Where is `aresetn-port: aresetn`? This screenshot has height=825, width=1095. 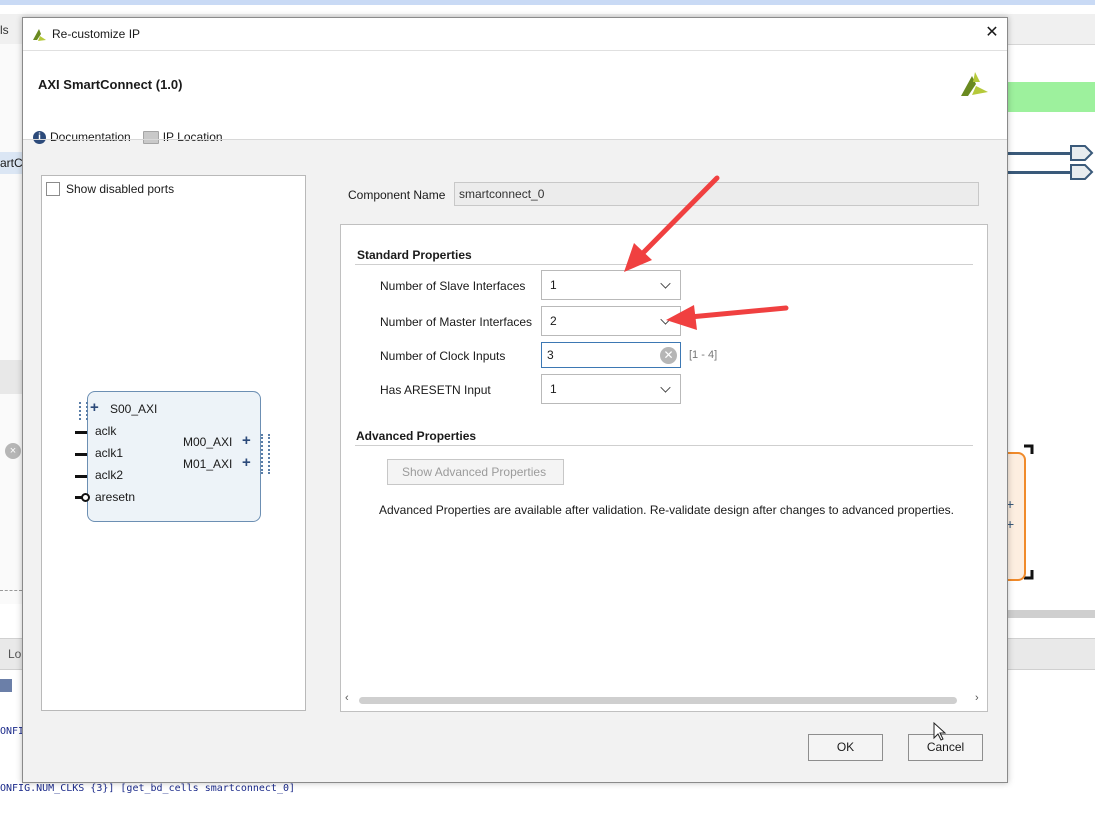
aresetn-port: aresetn is located at coordinates (115, 497).